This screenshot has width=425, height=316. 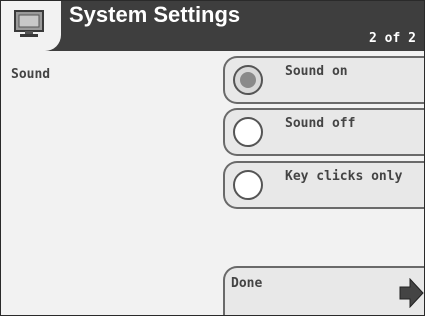 What do you see at coordinates (320, 123) in the screenshot?
I see `option-label: Sound off` at bounding box center [320, 123].